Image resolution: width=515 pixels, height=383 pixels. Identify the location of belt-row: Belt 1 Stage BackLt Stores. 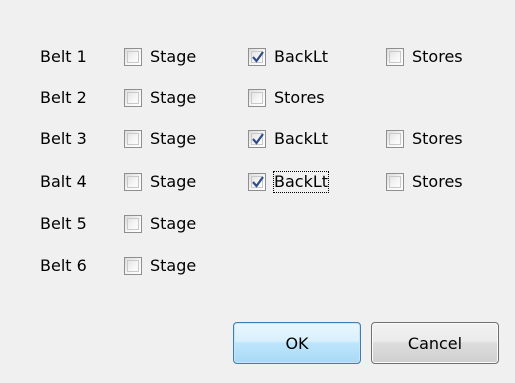
(257, 57).